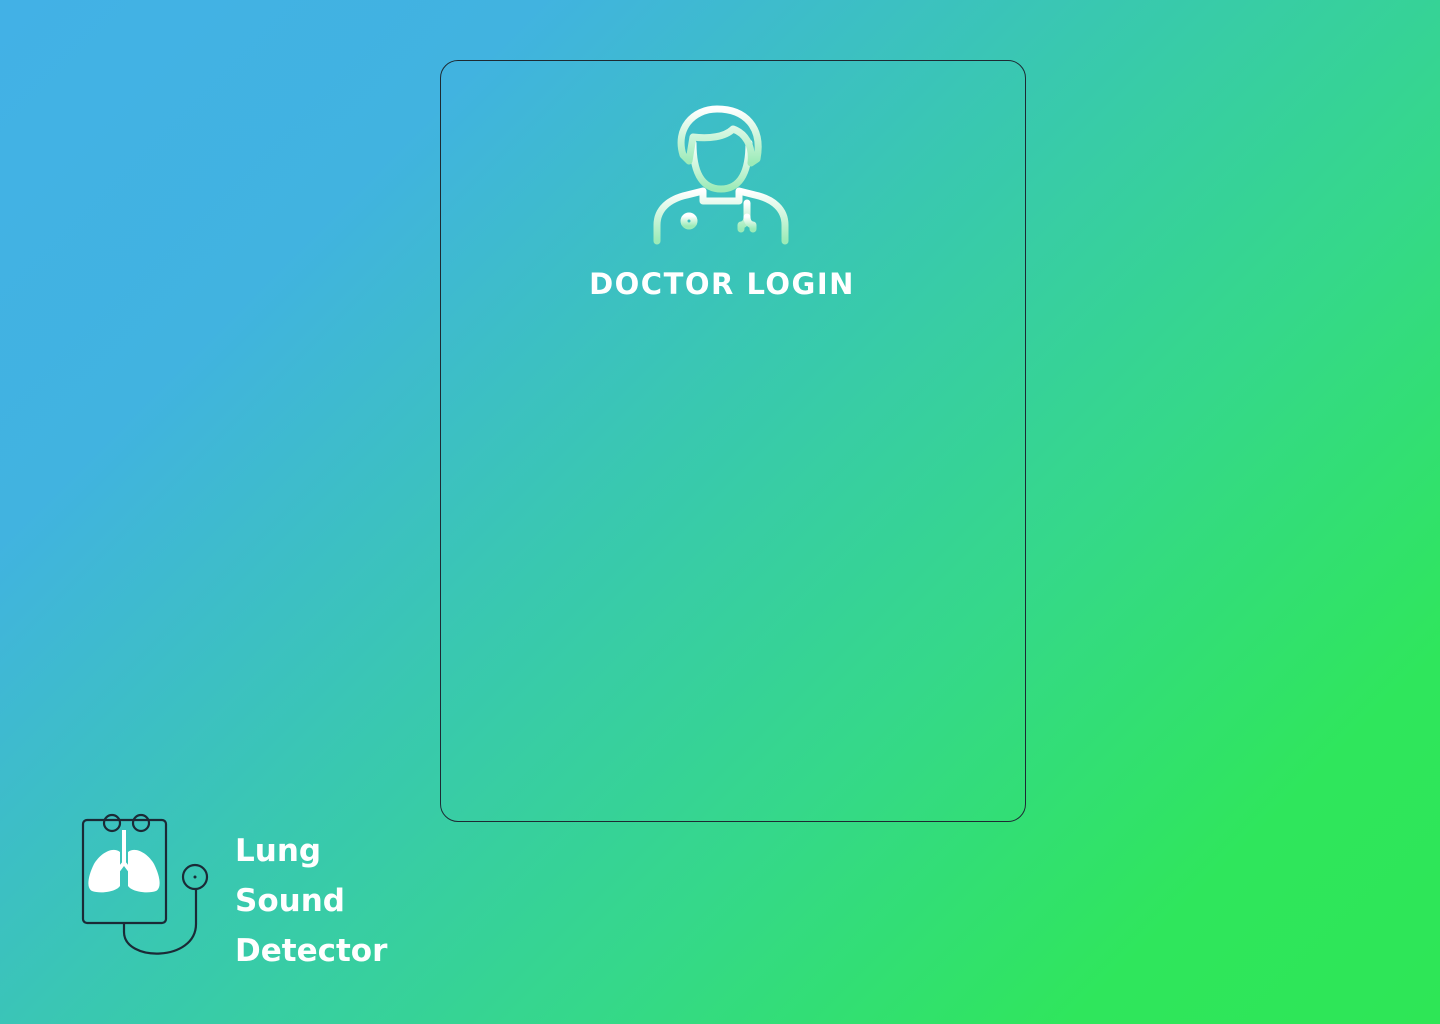 This screenshot has width=1440, height=1024. I want to click on page-title: DOCTOR LOGIN, so click(722, 284).